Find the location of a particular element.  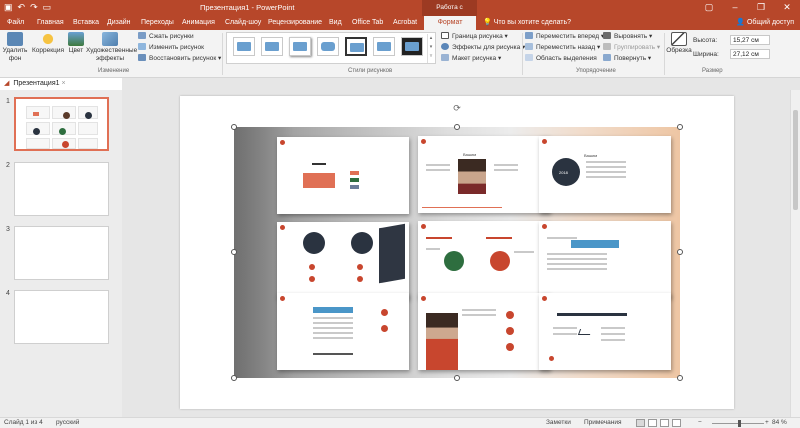

effects-icon is located at coordinates (445, 46).